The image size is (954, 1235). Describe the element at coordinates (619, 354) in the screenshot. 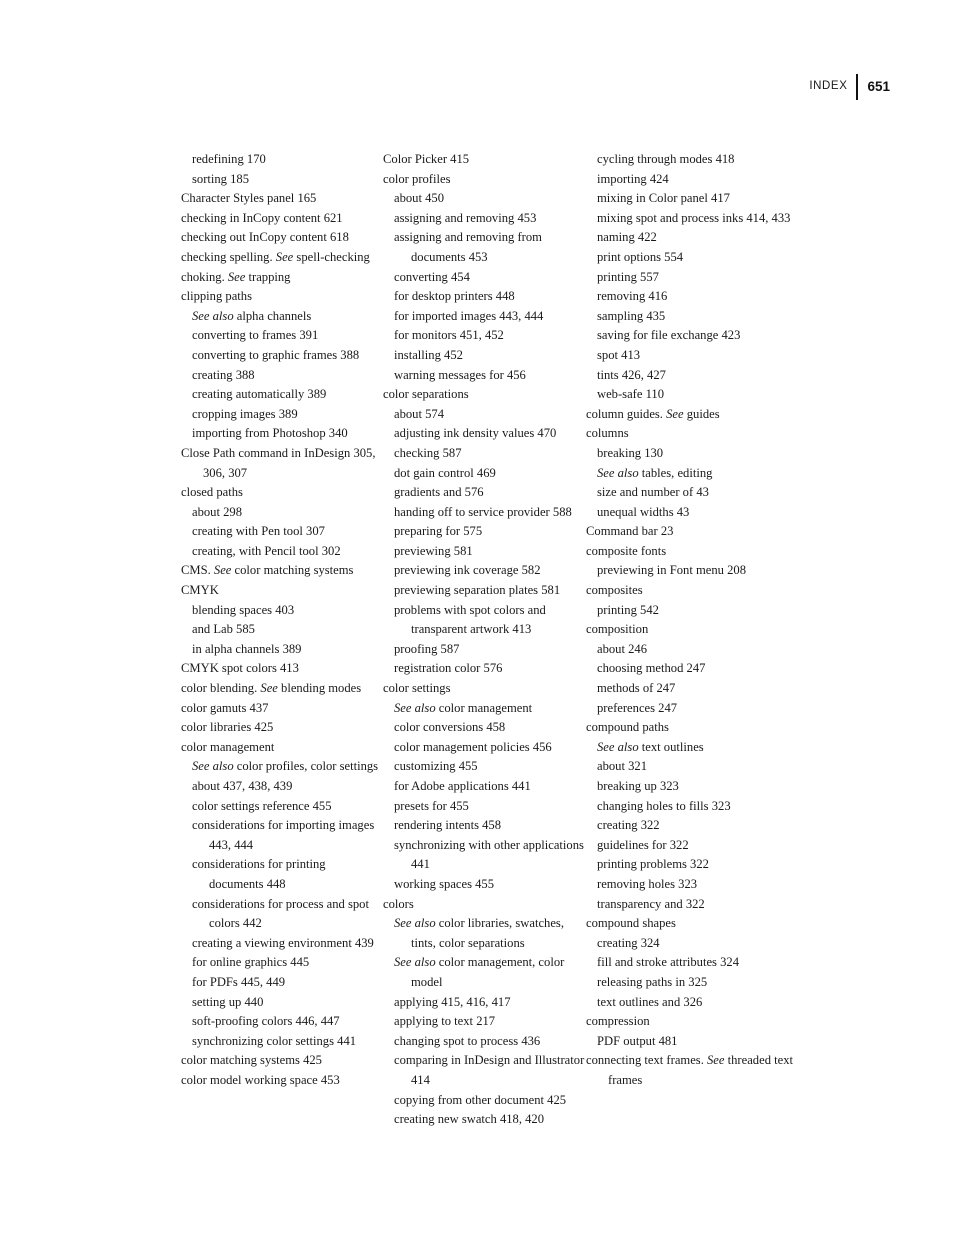

I see `index-entry: spot 413` at that location.